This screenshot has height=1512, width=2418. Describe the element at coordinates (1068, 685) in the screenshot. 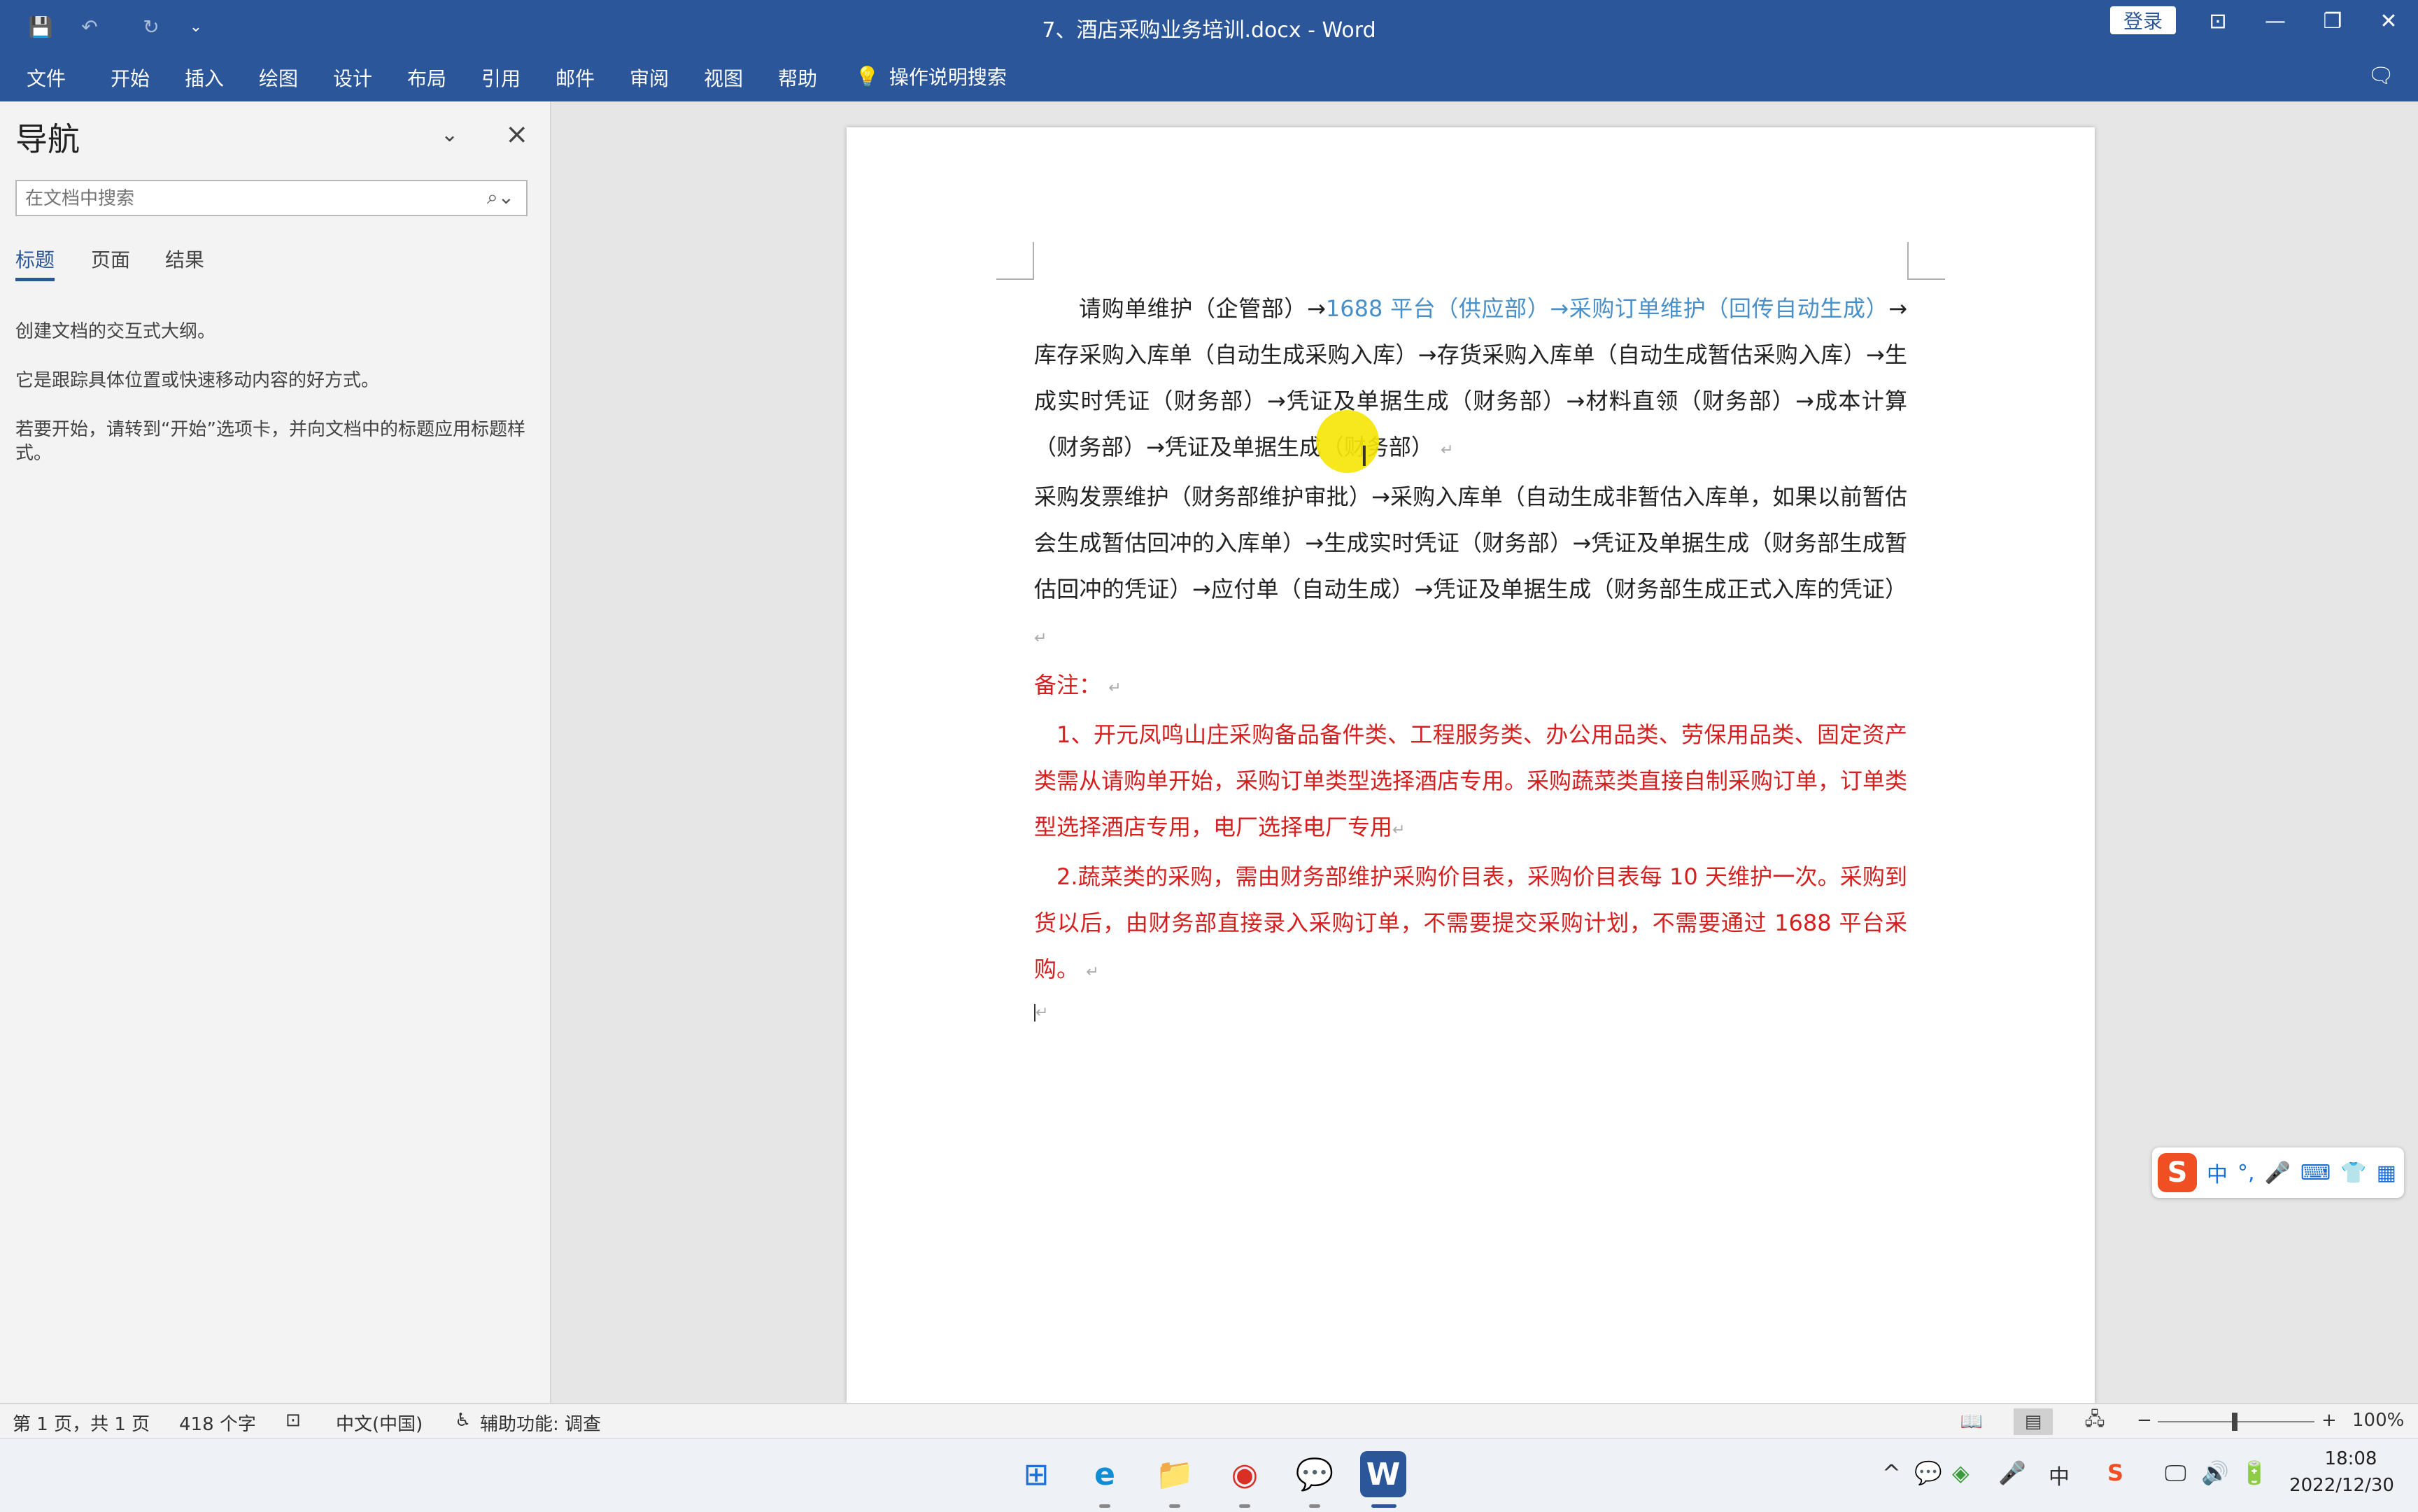

I see `note-label: 备注：` at that location.